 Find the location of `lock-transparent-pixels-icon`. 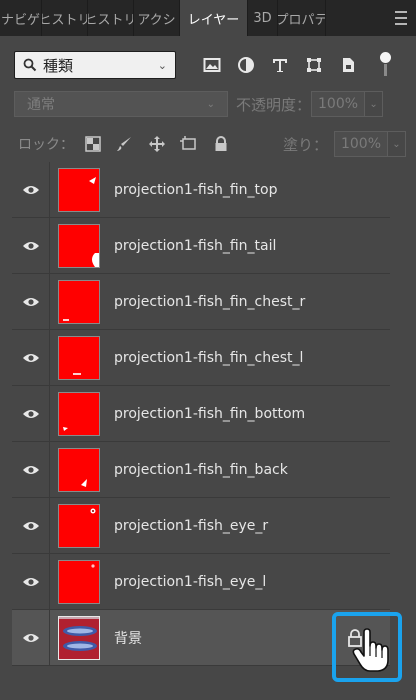

lock-transparent-pixels-icon is located at coordinates (93, 144).